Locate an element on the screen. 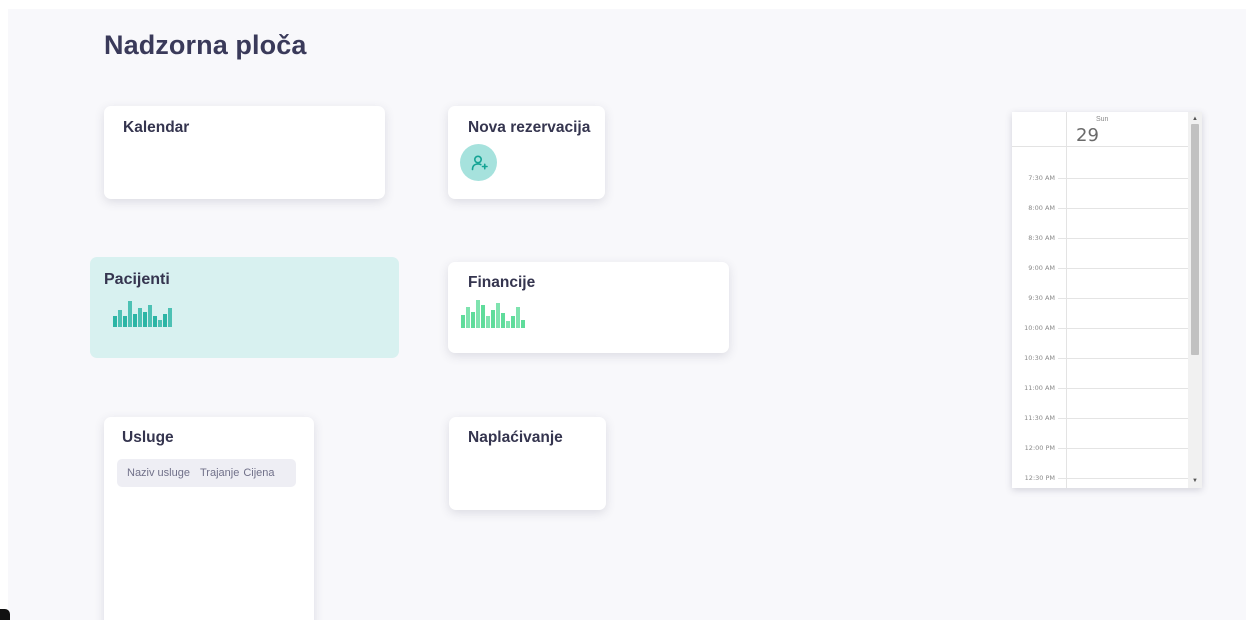 The height and width of the screenshot is (620, 1246). time-slot-label: 7:30 AM is located at coordinates (1041, 178).